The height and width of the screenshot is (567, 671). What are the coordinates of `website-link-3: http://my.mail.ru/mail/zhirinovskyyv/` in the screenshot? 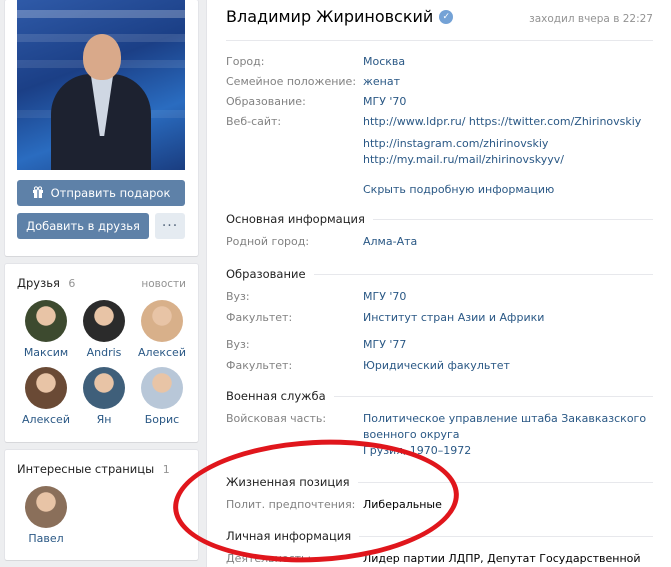 It's located at (463, 160).